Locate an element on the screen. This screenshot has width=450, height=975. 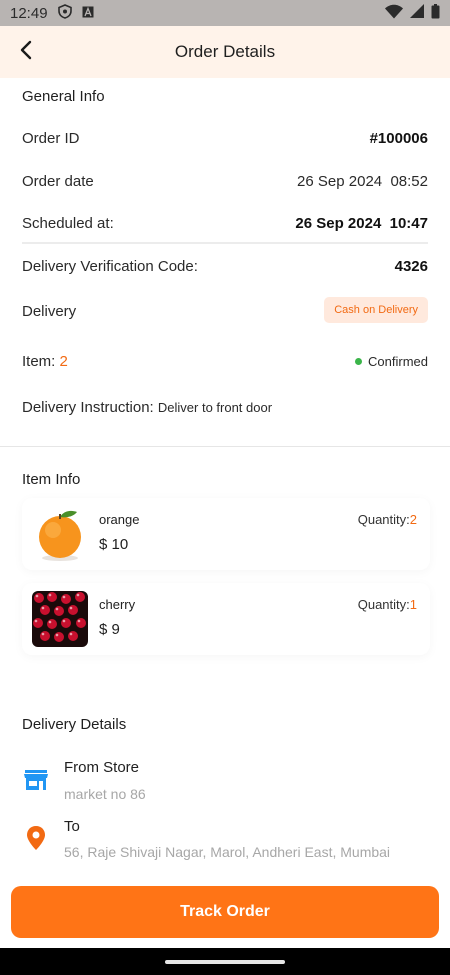
payment-method-badge: Cash on Delivery is located at coordinates (376, 310).